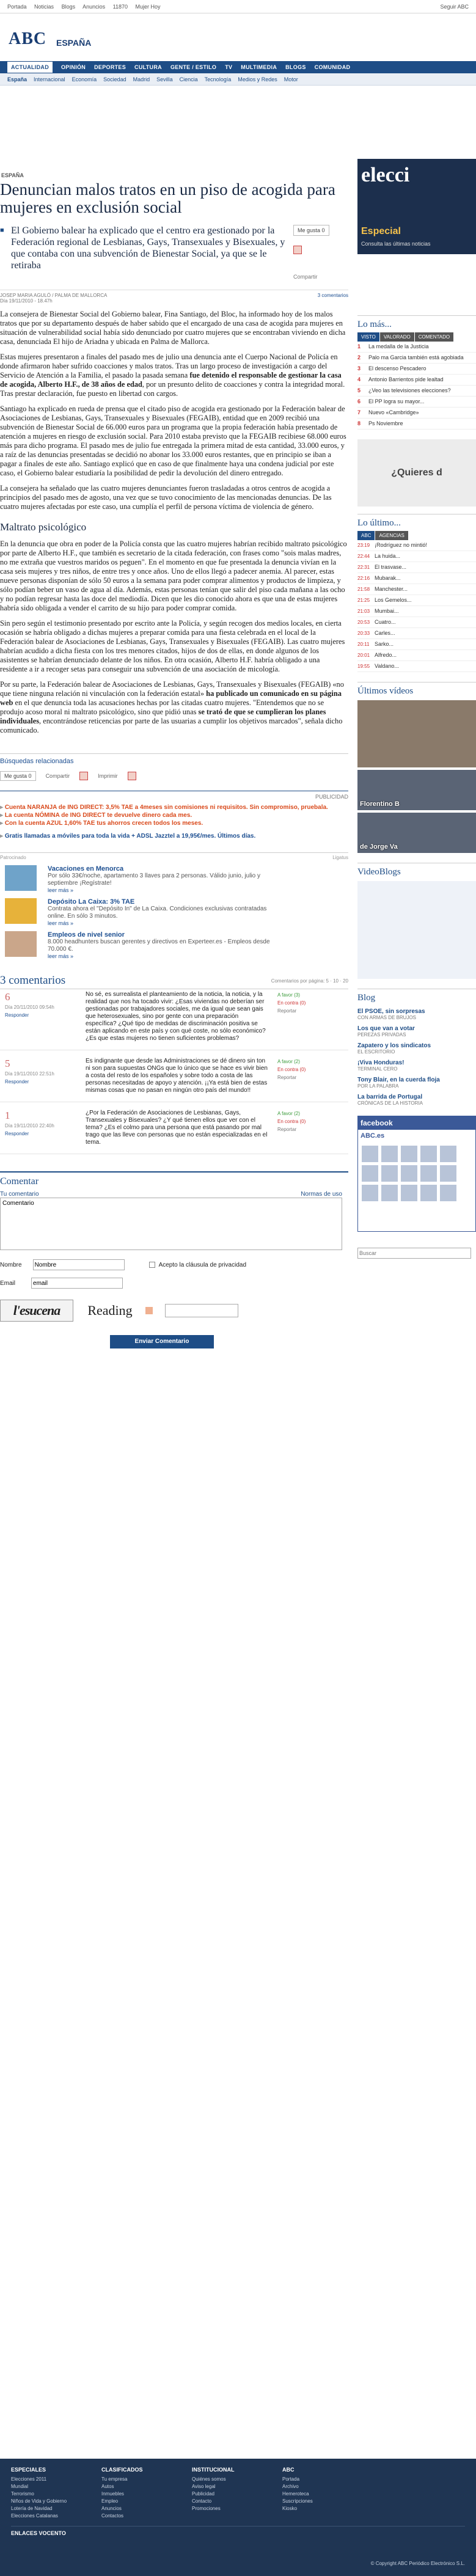 This screenshot has height=2576, width=476. What do you see at coordinates (18, 776) in the screenshot?
I see `like-button-bottom: Me gusta 0` at bounding box center [18, 776].